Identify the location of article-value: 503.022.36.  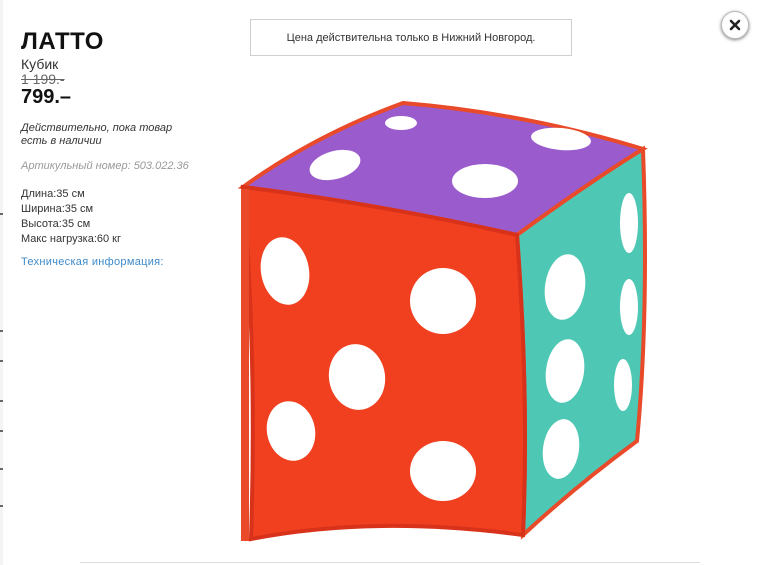
(161, 166).